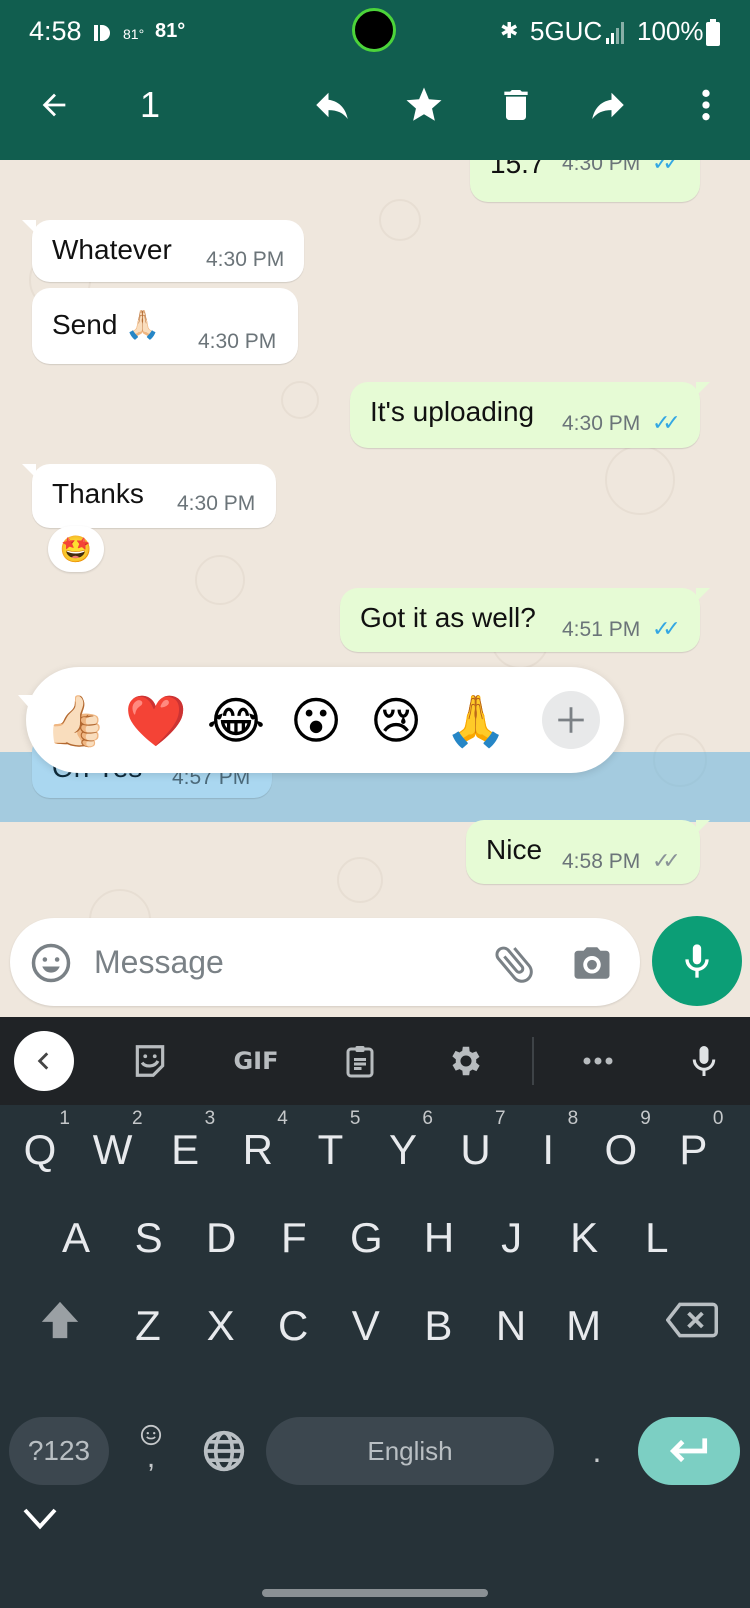  I want to click on keyboard-collapse-toolbar-button, so click(44, 1061).